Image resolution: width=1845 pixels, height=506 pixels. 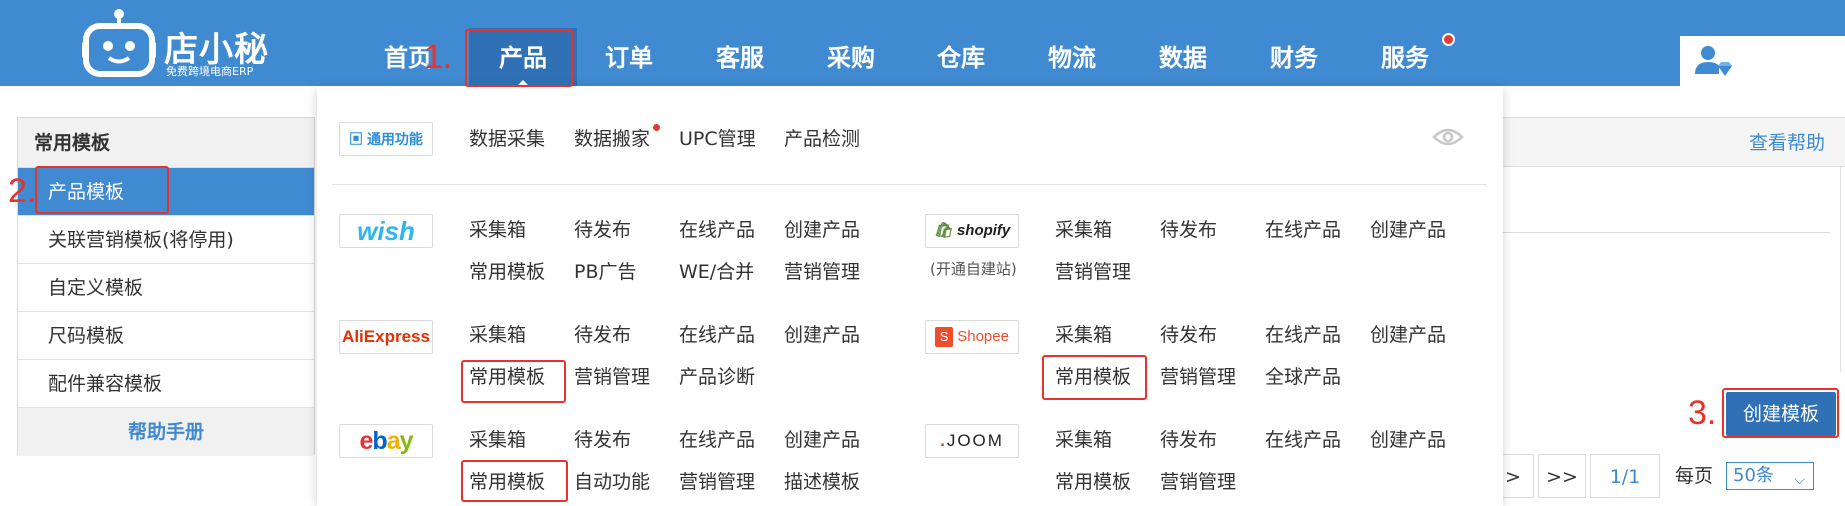 What do you see at coordinates (1625, 476) in the screenshot?
I see `pager-page-indicator: 1/1` at bounding box center [1625, 476].